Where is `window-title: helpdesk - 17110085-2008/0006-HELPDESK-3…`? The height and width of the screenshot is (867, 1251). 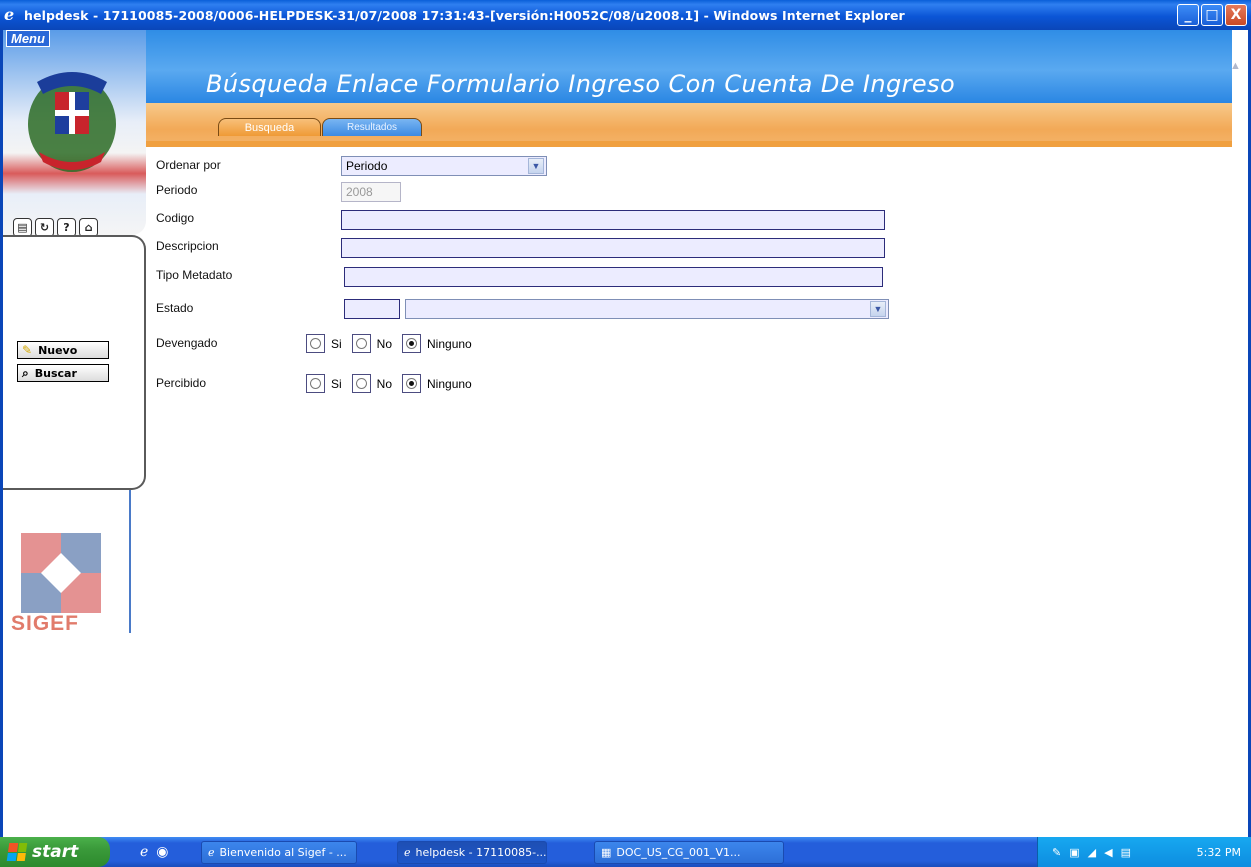
window-title: helpdesk - 17110085-2008/0006-HELPDESK-3… is located at coordinates (464, 15).